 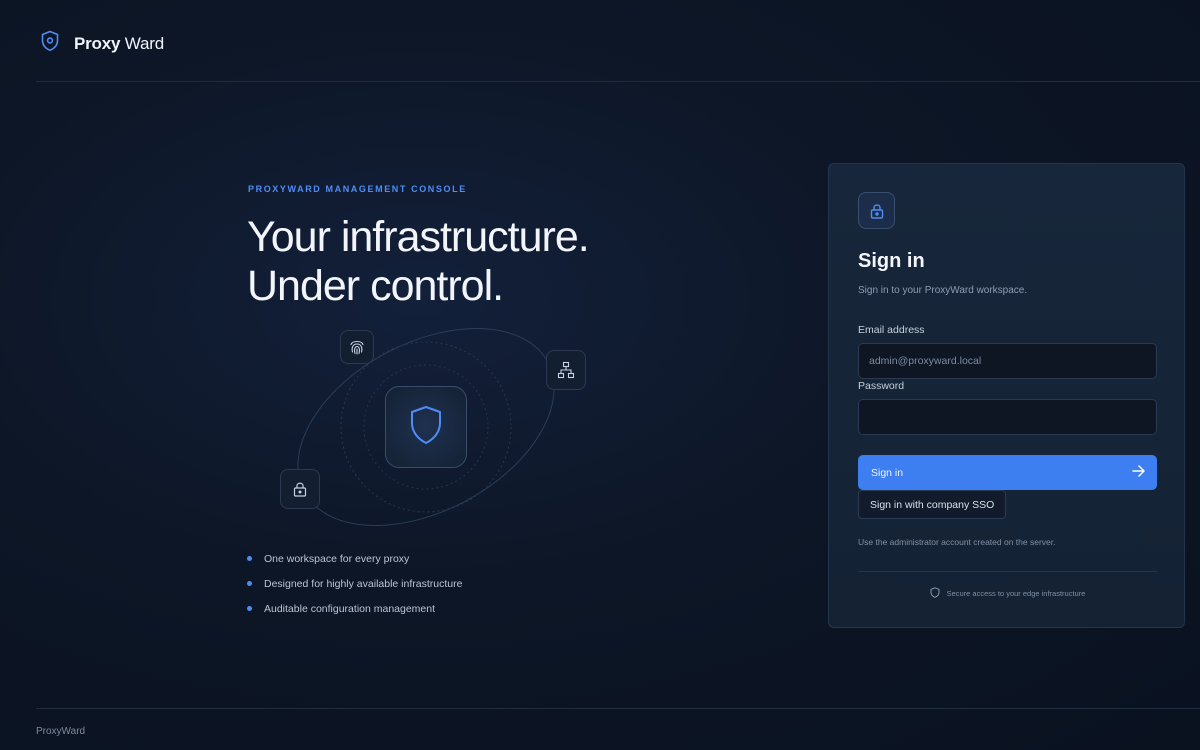 I want to click on header-divider, so click(x=618, y=81).